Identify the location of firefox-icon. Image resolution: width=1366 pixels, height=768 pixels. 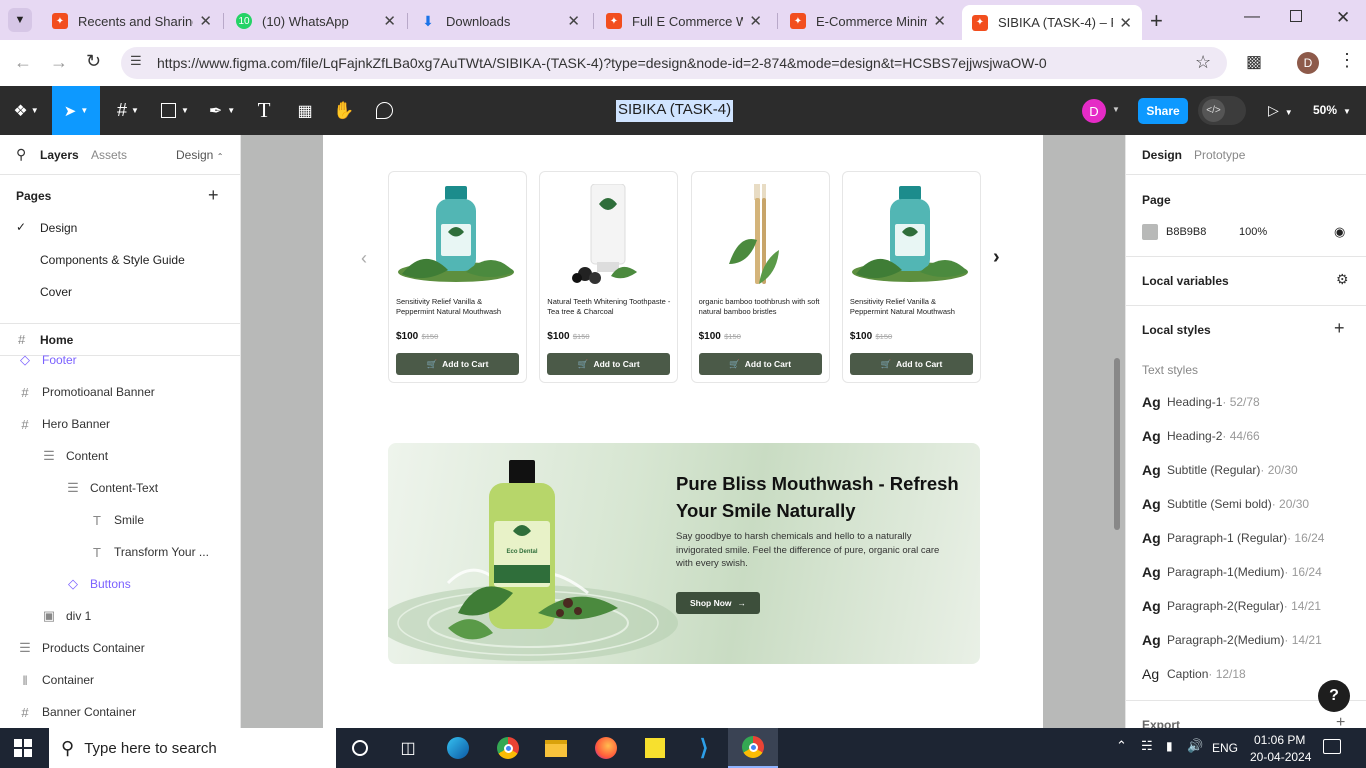
(606, 748).